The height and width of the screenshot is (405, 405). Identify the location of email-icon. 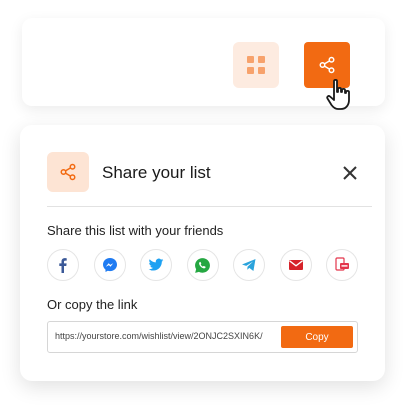
(295, 265).